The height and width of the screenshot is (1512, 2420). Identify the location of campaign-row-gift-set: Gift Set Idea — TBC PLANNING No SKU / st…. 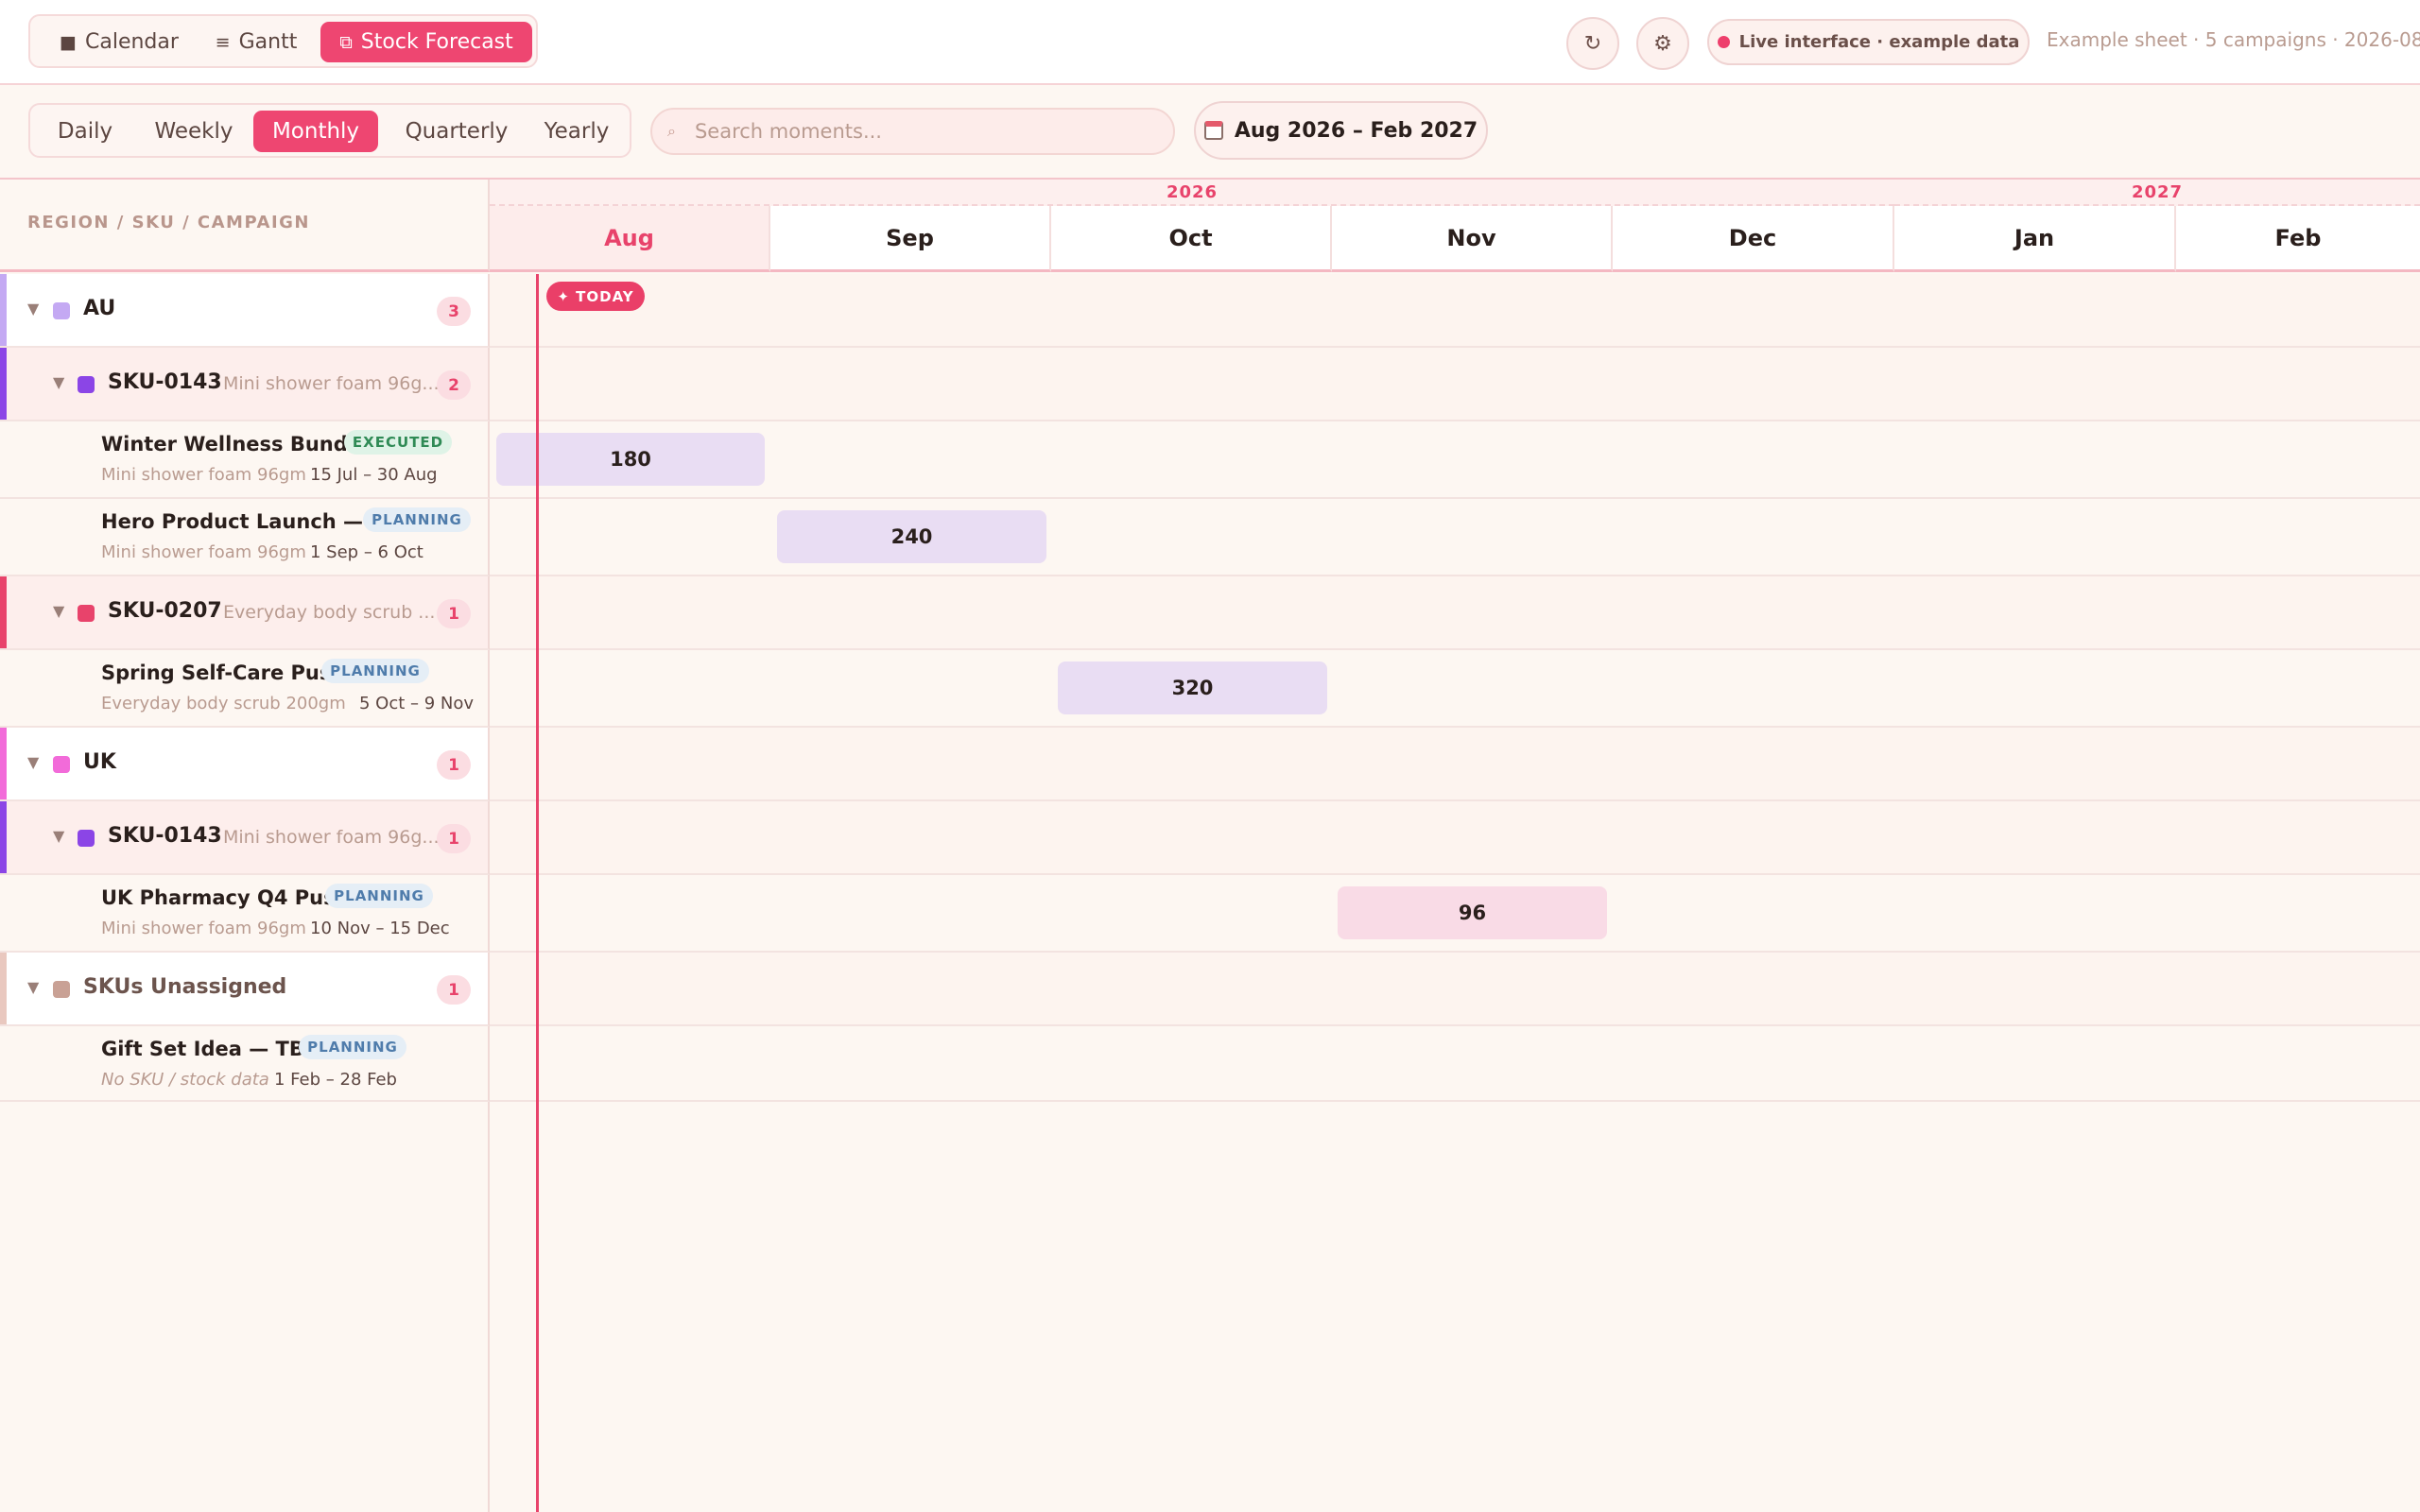
(245, 1064).